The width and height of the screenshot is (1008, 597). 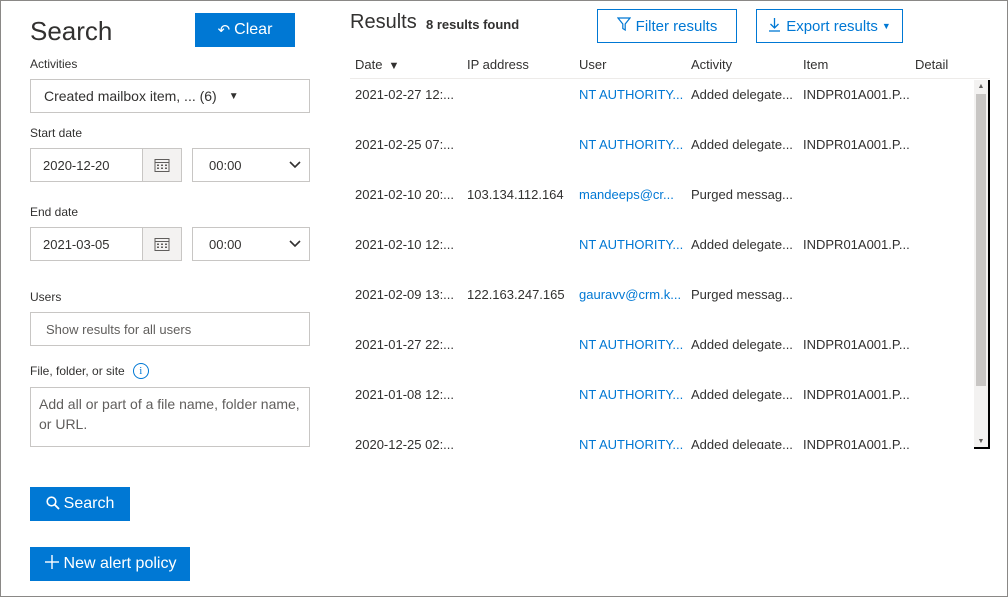 What do you see at coordinates (54, 212) in the screenshot?
I see `end-date-label: End date` at bounding box center [54, 212].